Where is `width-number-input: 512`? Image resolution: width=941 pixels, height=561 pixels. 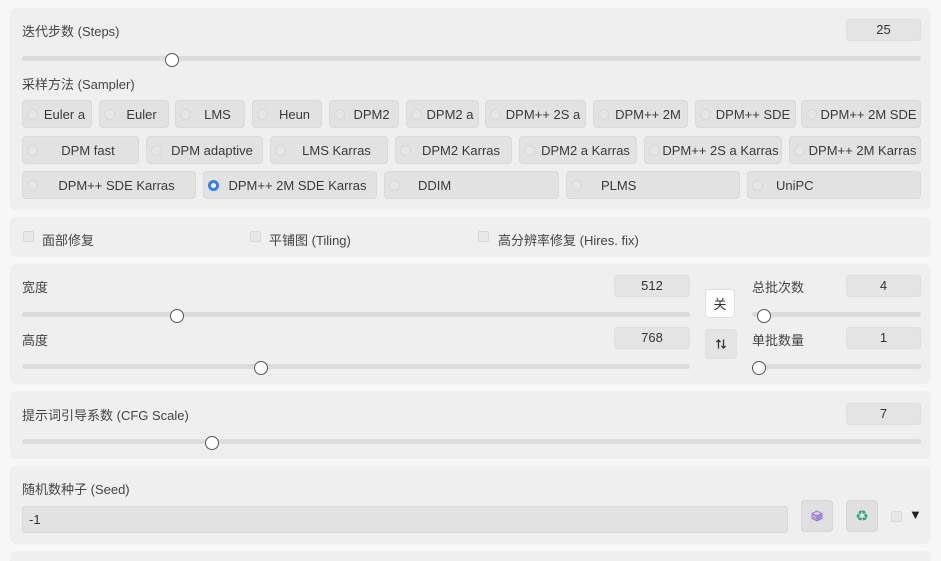
width-number-input: 512 is located at coordinates (652, 286).